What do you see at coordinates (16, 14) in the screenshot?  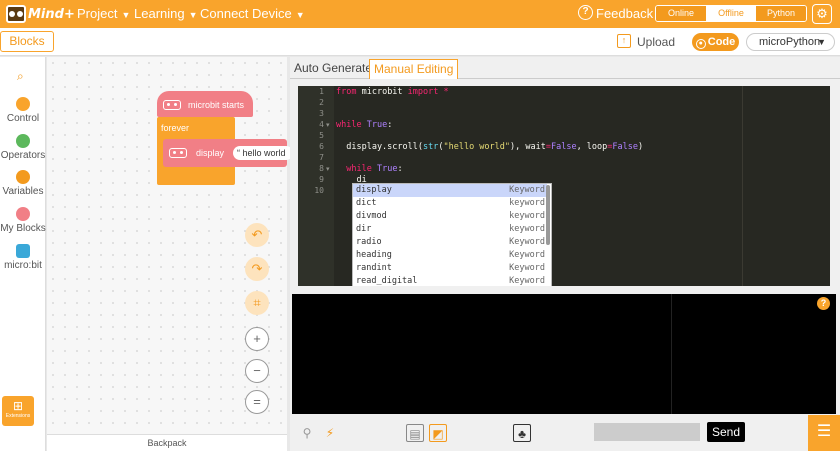 I see `logo-icon` at bounding box center [16, 14].